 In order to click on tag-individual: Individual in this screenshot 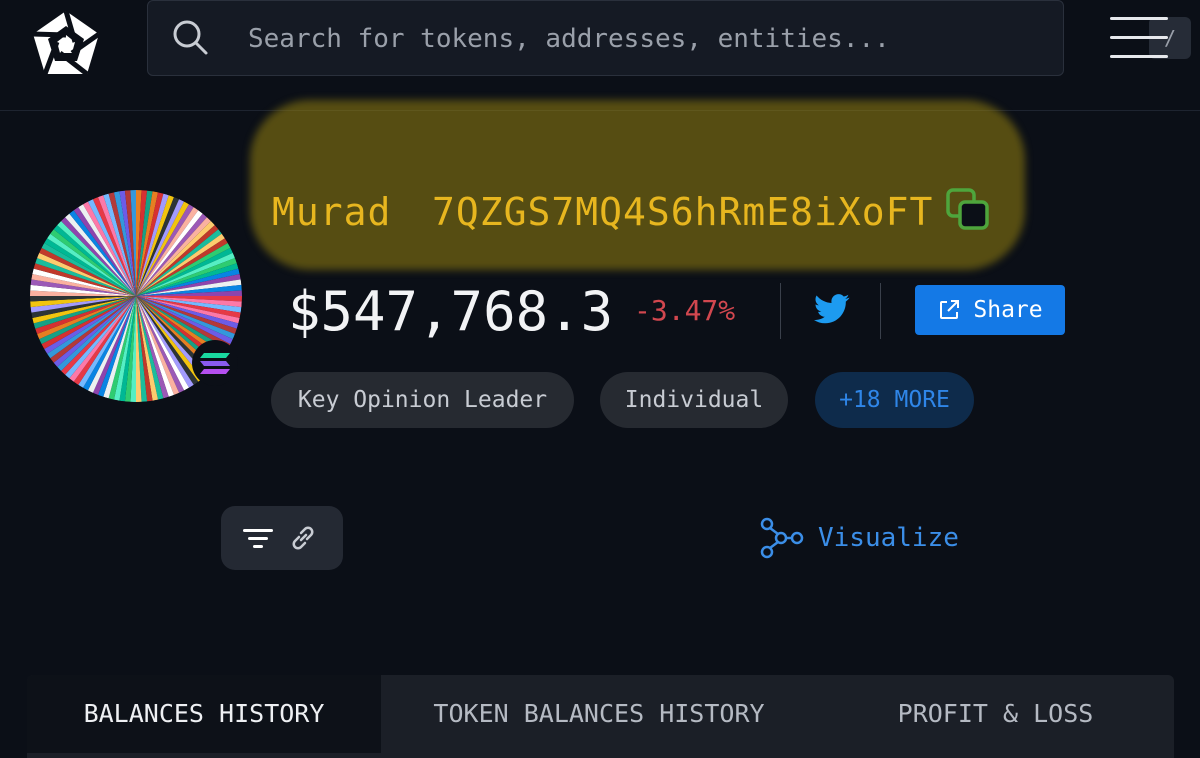, I will do `click(694, 400)`.